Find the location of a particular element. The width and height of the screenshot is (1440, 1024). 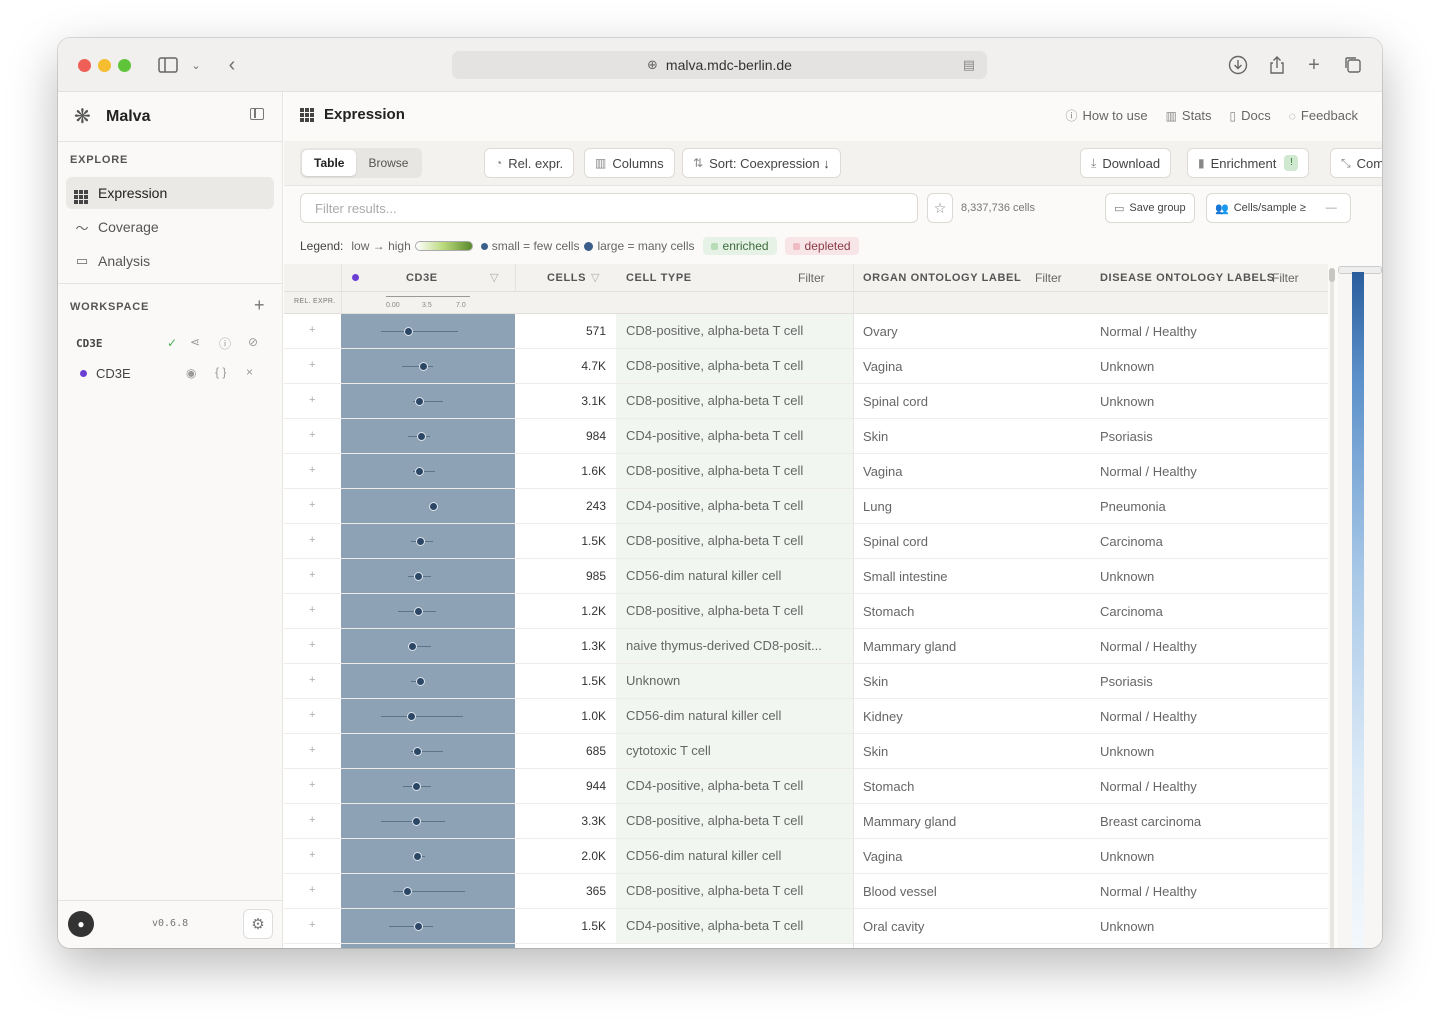

table-scrollbar is located at coordinates (1332, 608).